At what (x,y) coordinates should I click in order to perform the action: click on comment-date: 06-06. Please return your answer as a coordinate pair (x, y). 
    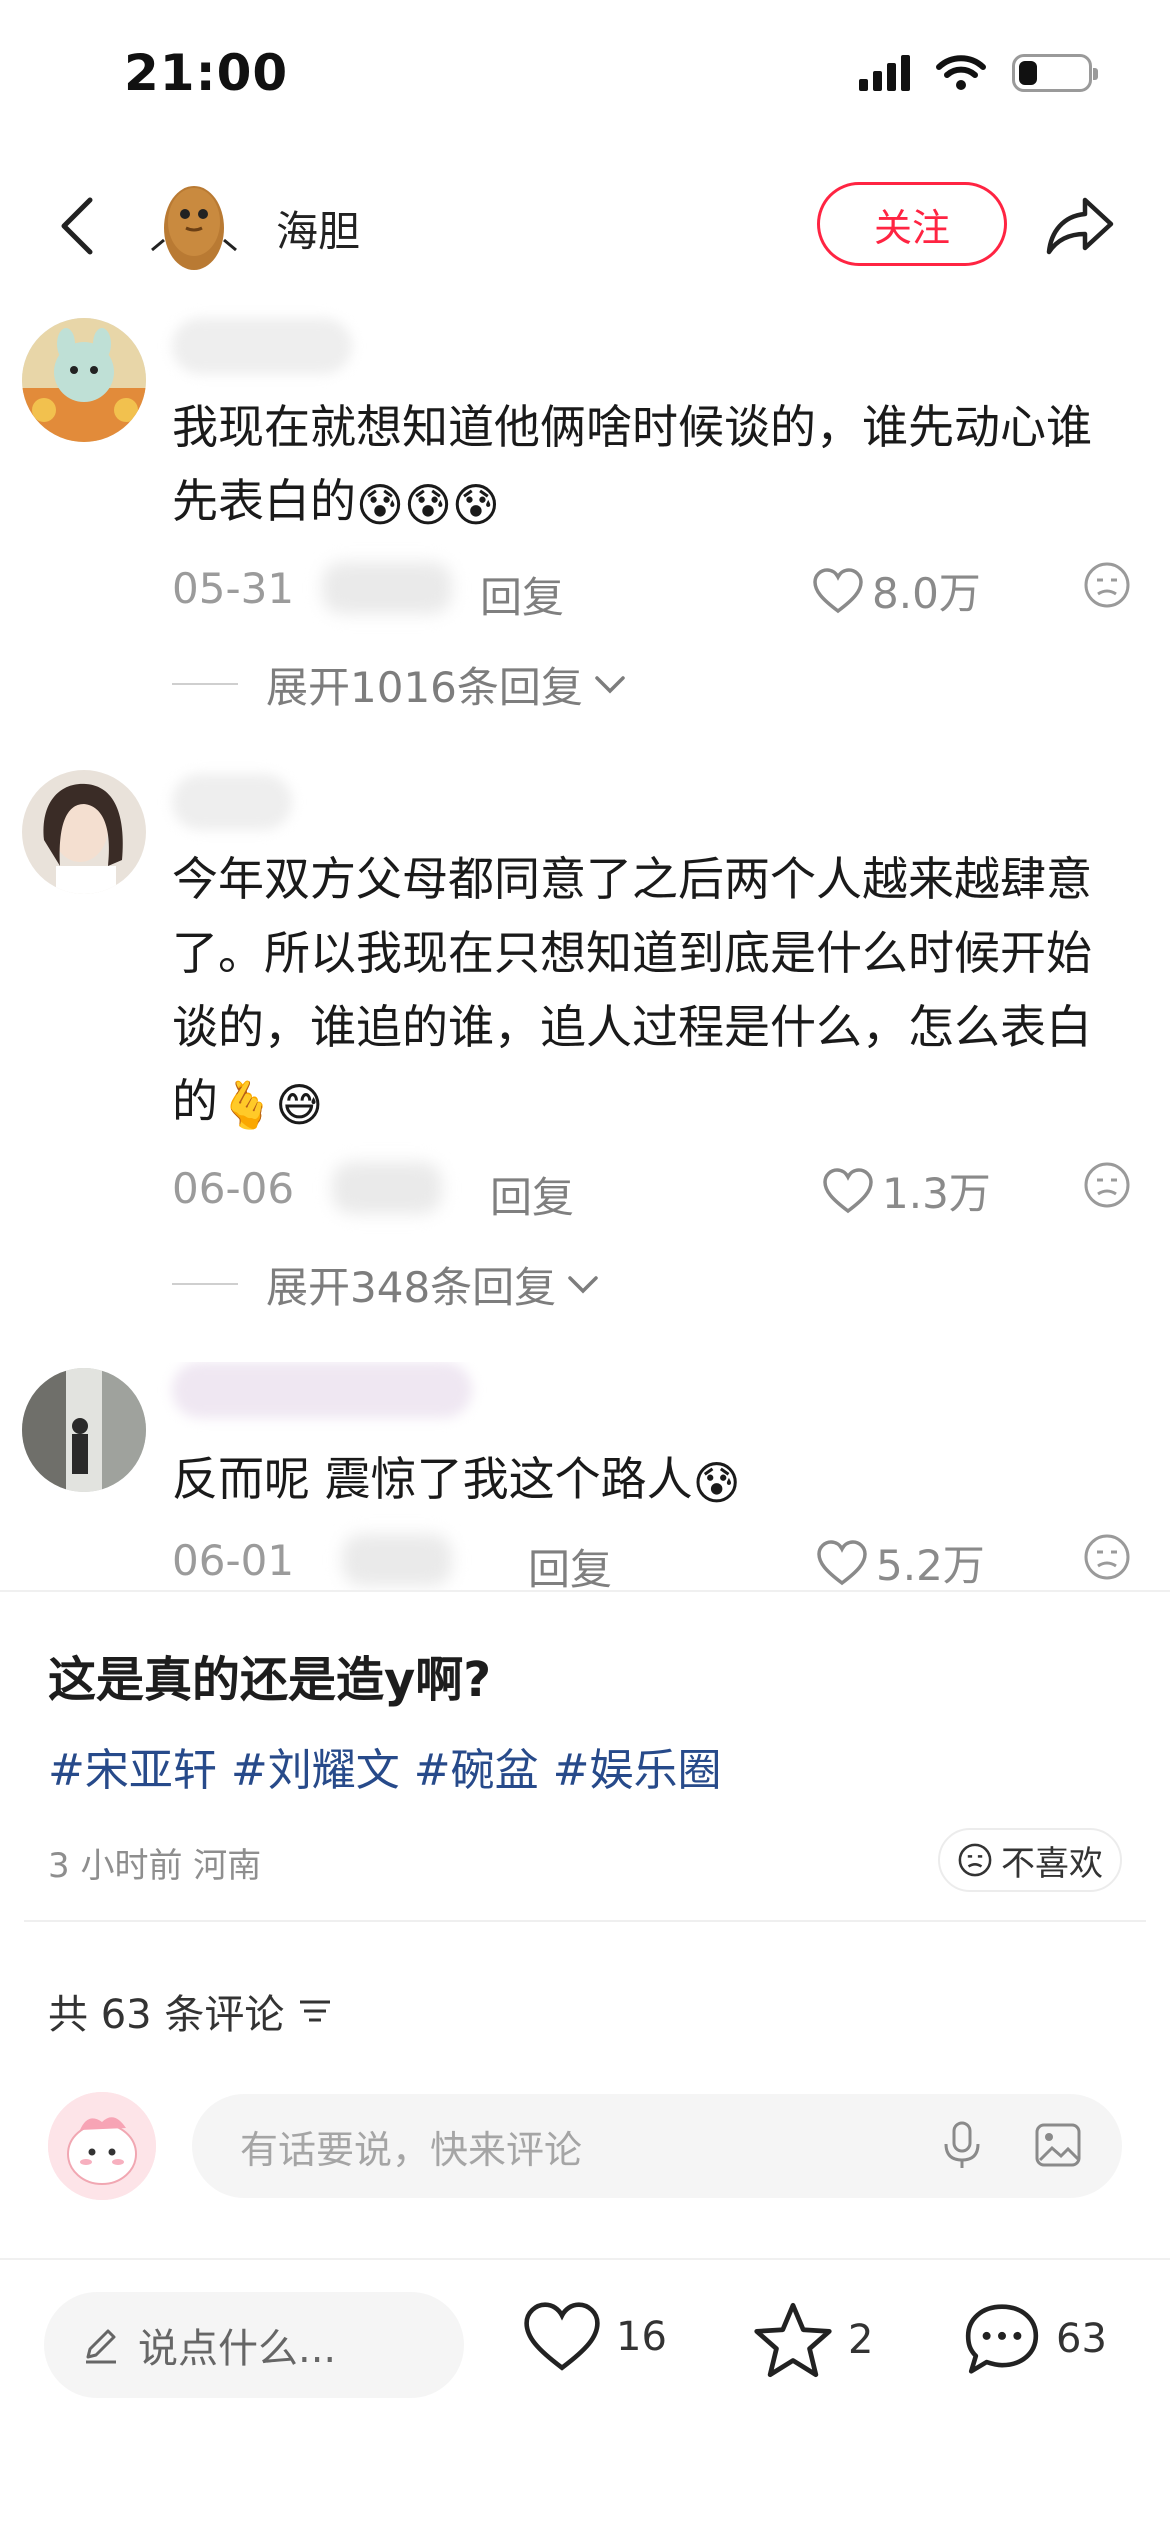
    Looking at the image, I should click on (233, 1188).